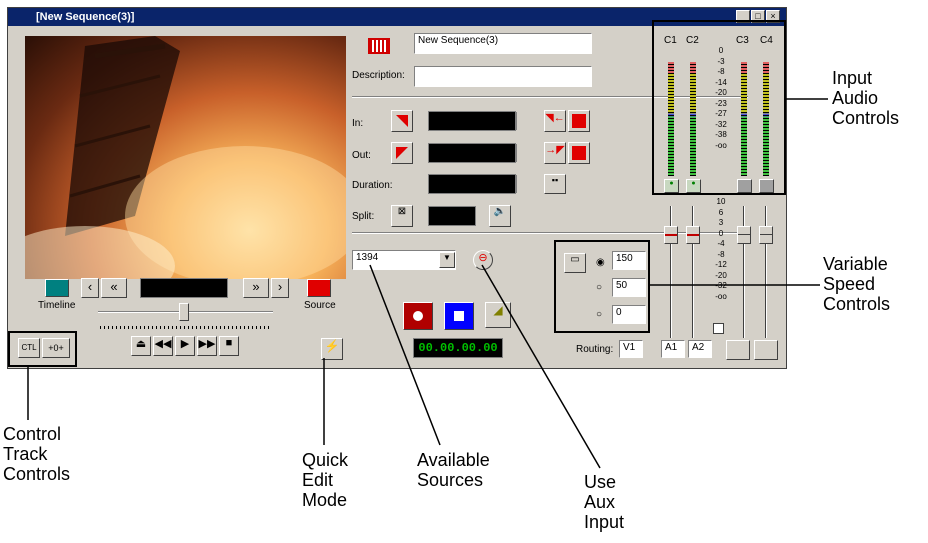 The height and width of the screenshot is (543, 928). I want to click on callout-control-track: Control Track Controls, so click(36, 454).